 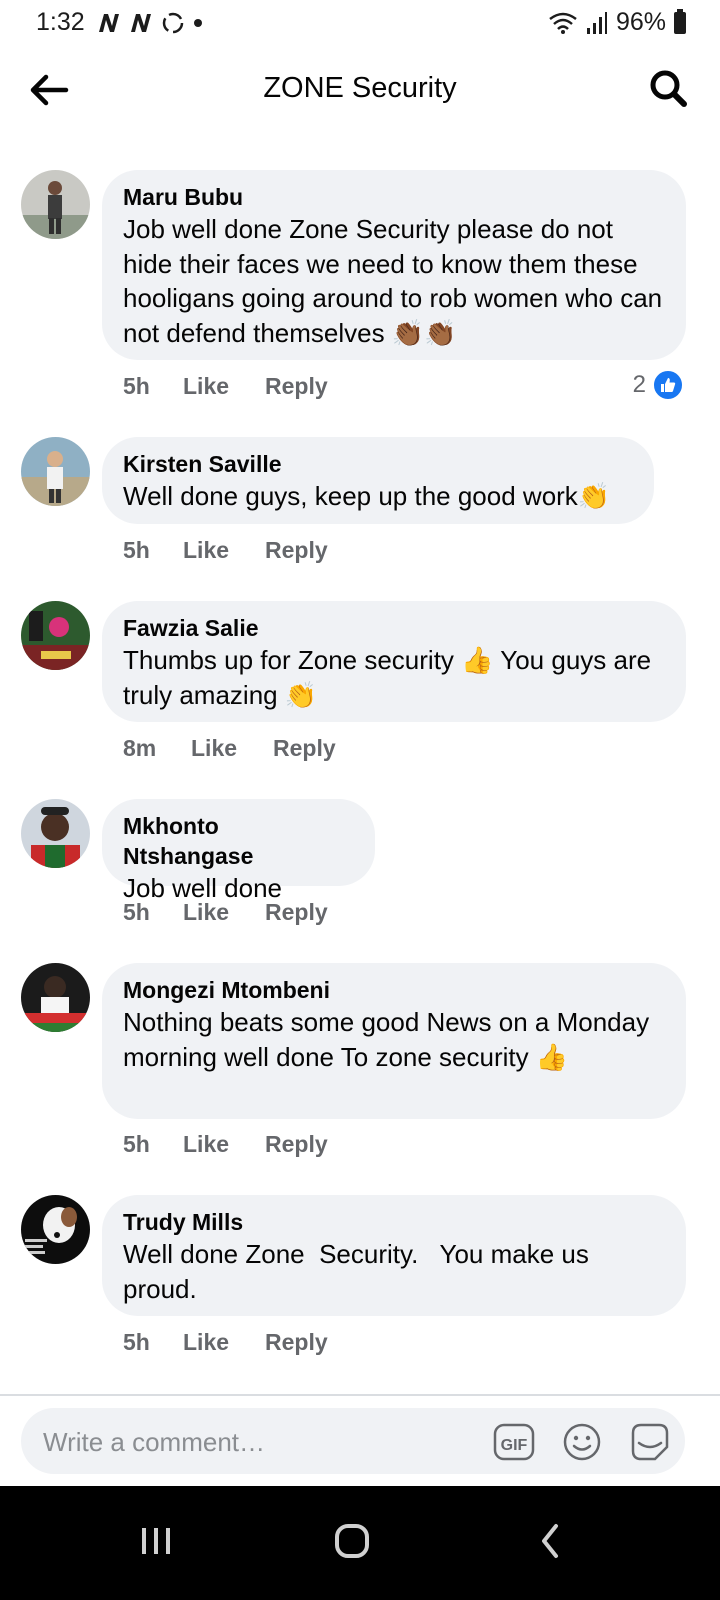 I want to click on signal-icon, so click(x=596, y=22).